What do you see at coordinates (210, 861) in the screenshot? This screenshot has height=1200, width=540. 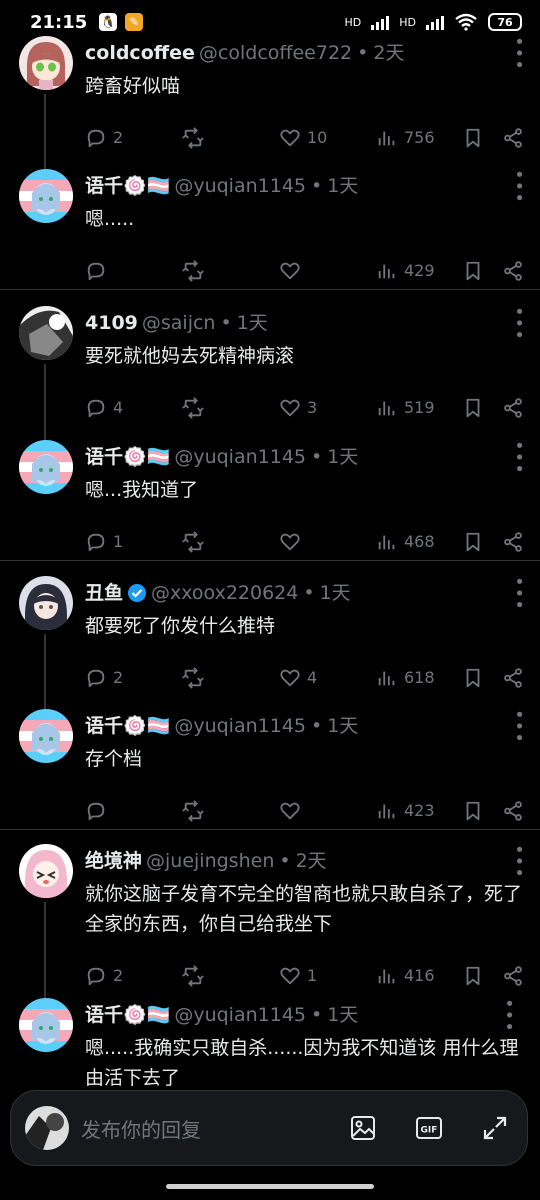 I see `user-handle: @juejingshen` at bounding box center [210, 861].